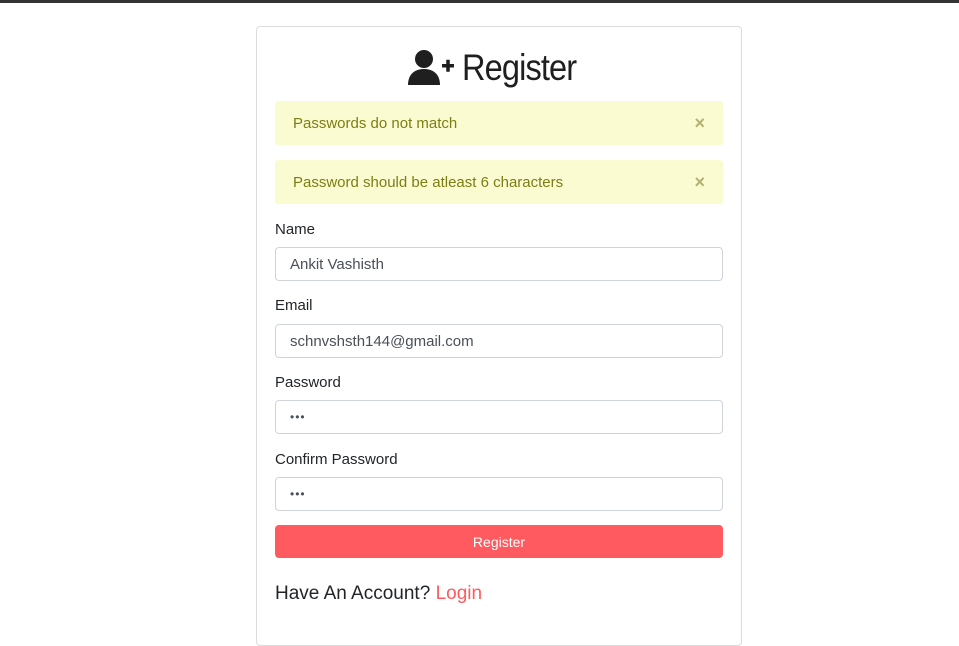  Describe the element at coordinates (499, 541) in the screenshot. I see `register-button: Register` at that location.